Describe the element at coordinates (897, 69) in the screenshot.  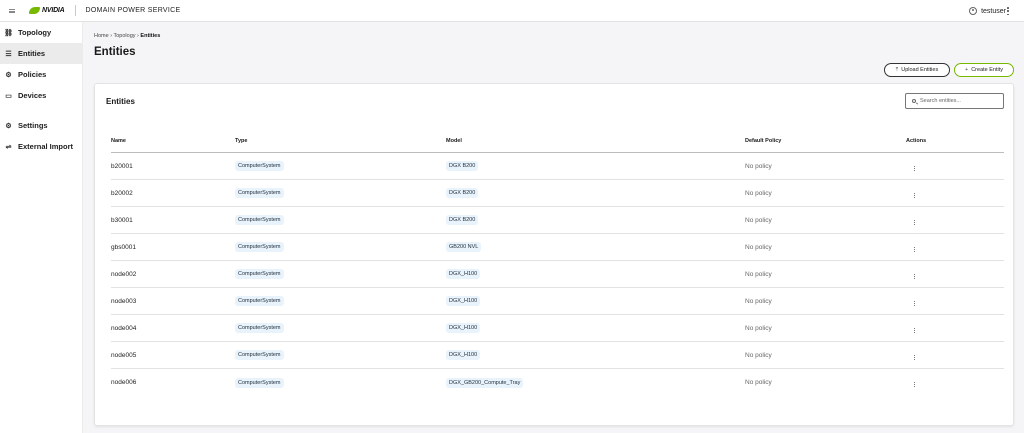
I see `upload-icon: ⤒` at that location.